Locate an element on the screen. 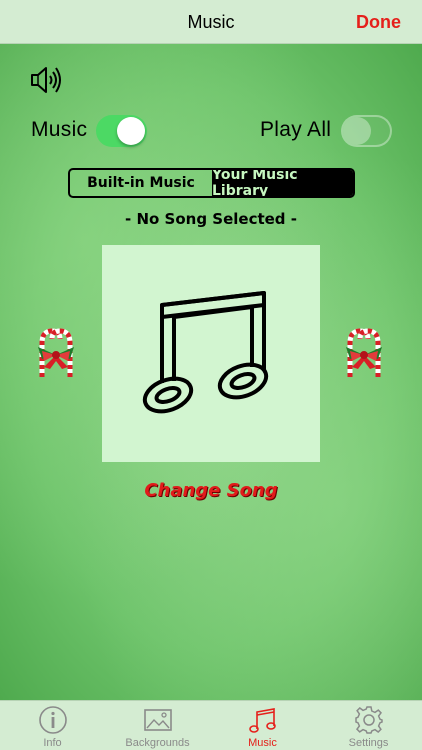  speaker-icon is located at coordinates (47, 80).